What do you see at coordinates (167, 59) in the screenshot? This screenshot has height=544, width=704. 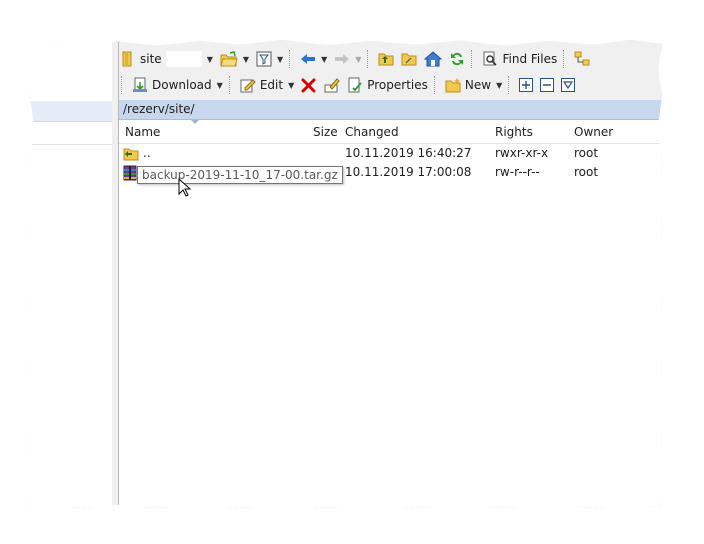 I see `site-selector: site ▼` at bounding box center [167, 59].